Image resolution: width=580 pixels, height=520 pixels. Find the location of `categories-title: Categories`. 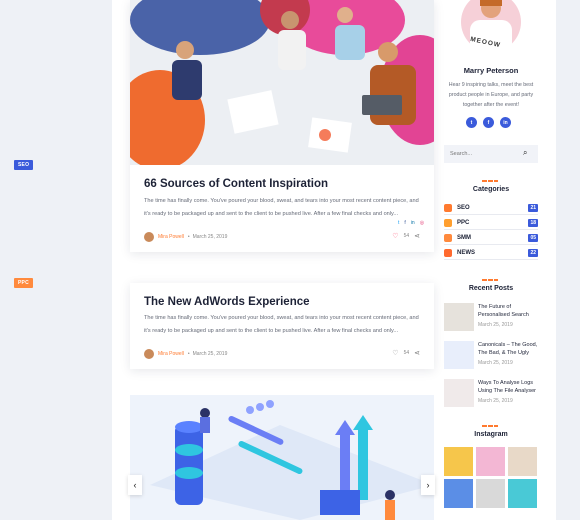

categories-title: Categories is located at coordinates (491, 189).